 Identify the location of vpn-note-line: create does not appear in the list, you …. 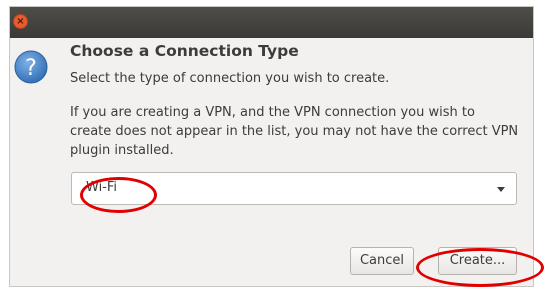
(294, 131).